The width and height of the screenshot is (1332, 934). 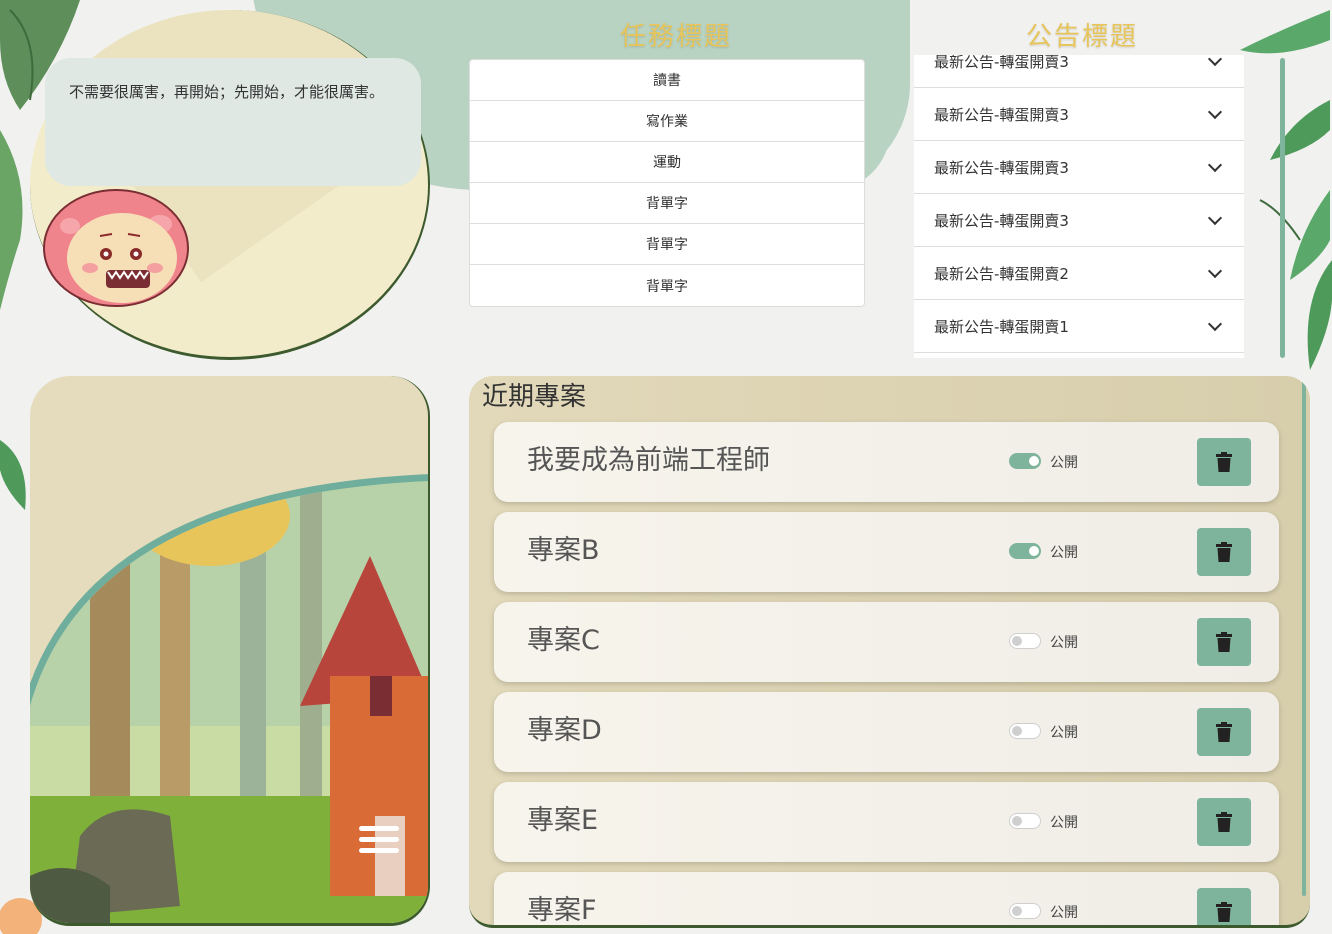 What do you see at coordinates (886, 822) in the screenshot?
I see `project-card: 專案E 公開` at bounding box center [886, 822].